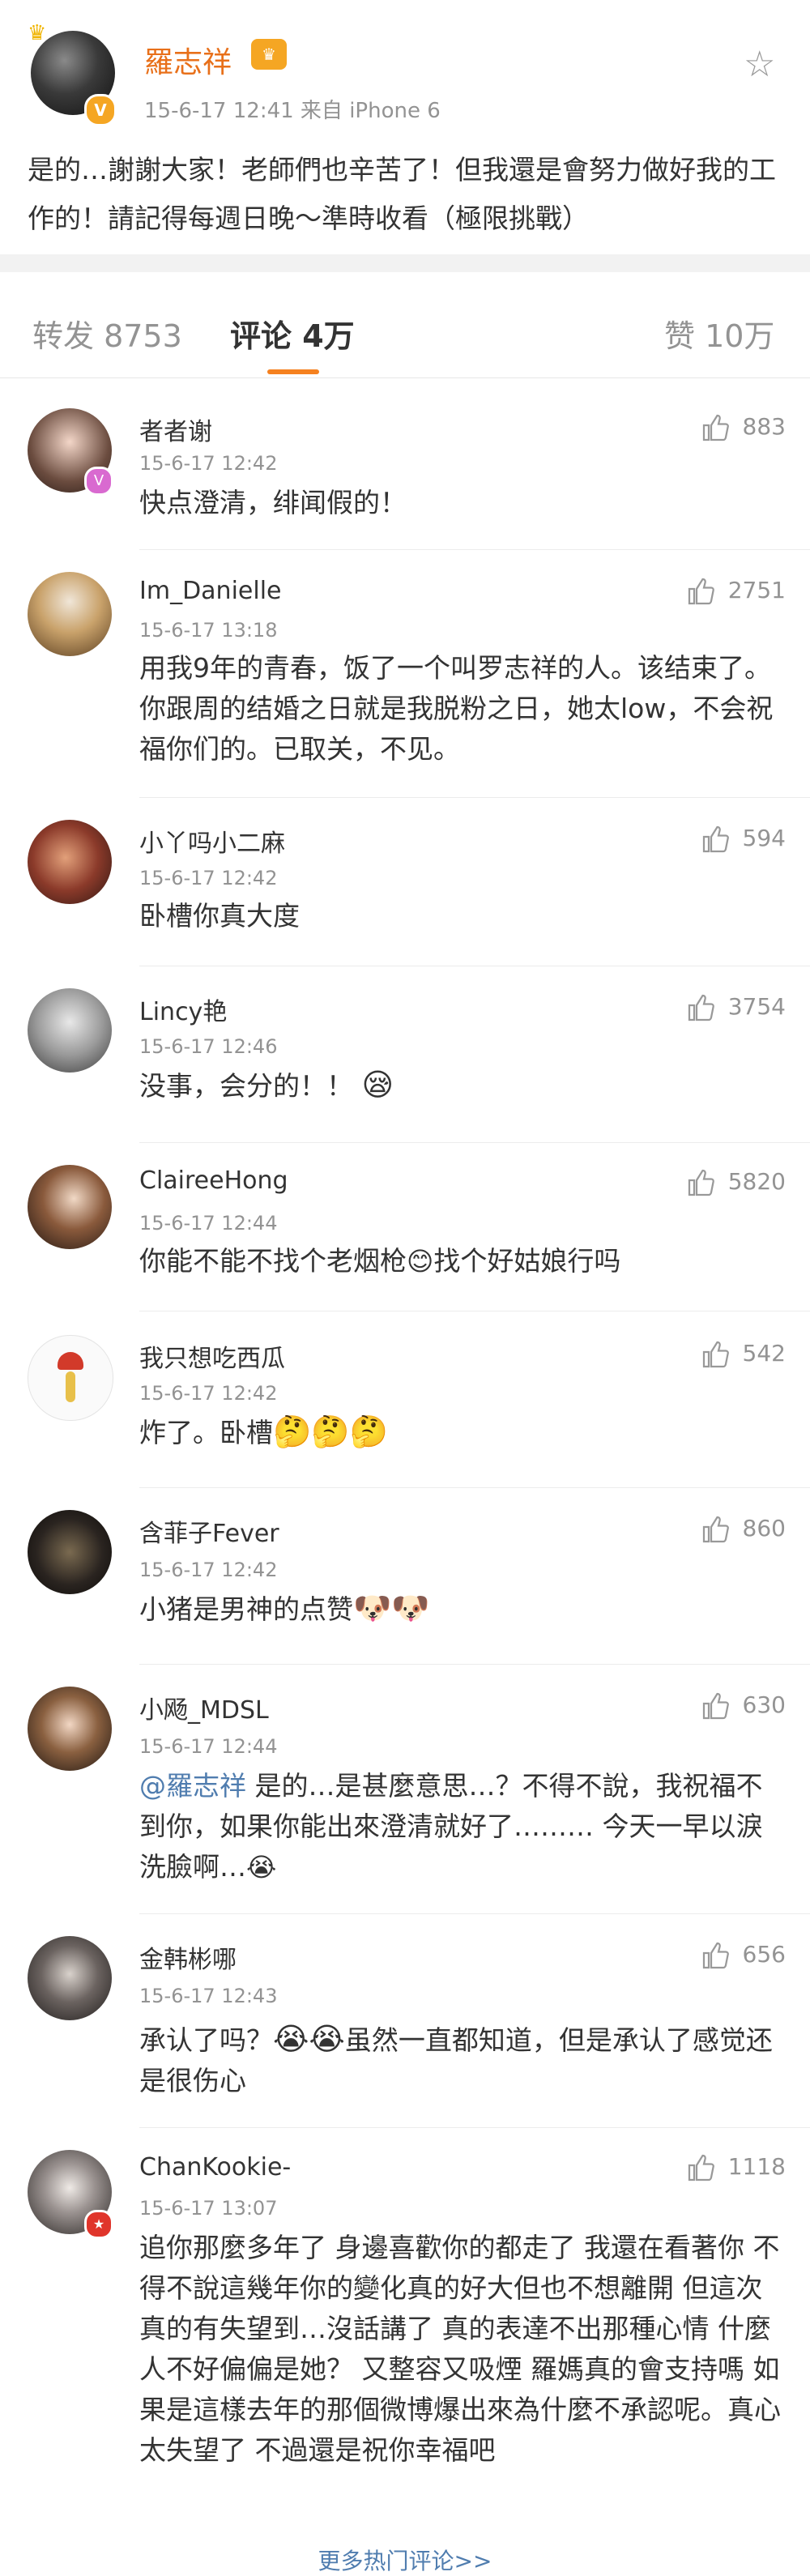  What do you see at coordinates (293, 371) in the screenshot?
I see `active-tab-indicator` at bounding box center [293, 371].